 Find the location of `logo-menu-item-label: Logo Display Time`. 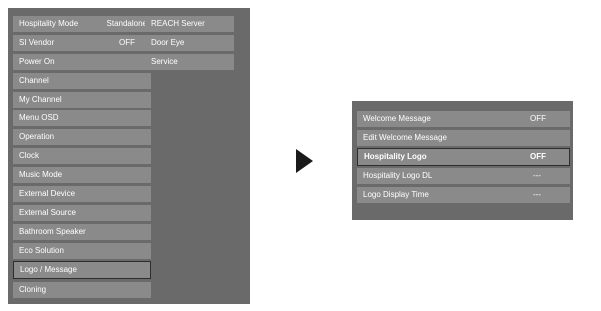

logo-menu-item-label: Logo Display Time is located at coordinates (396, 194).